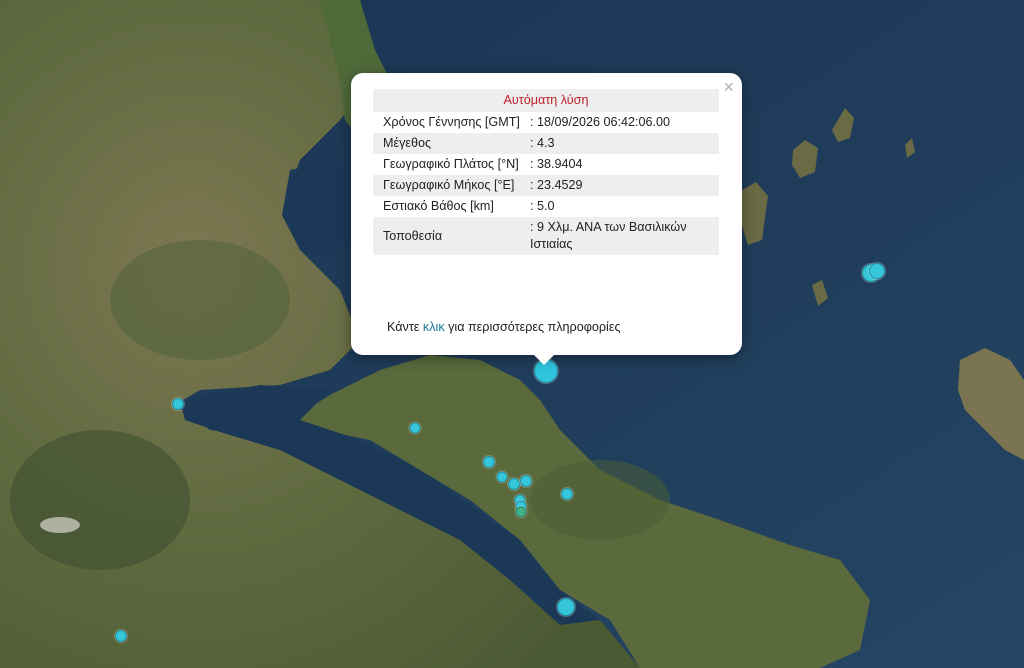  What do you see at coordinates (60, 525) in the screenshot?
I see `snow-patch` at bounding box center [60, 525].